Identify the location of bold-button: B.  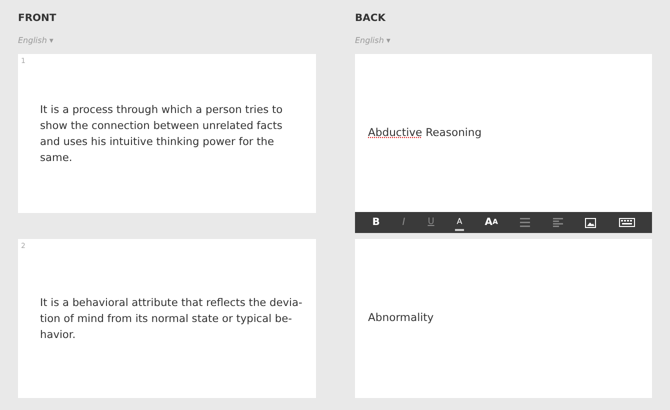
(376, 222).